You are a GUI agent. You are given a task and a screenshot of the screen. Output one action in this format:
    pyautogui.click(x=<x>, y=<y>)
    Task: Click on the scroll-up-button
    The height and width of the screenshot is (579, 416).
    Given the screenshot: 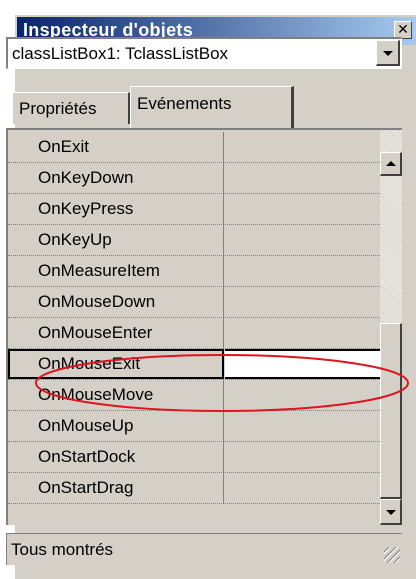 What is the action you would take?
    pyautogui.click(x=391, y=164)
    